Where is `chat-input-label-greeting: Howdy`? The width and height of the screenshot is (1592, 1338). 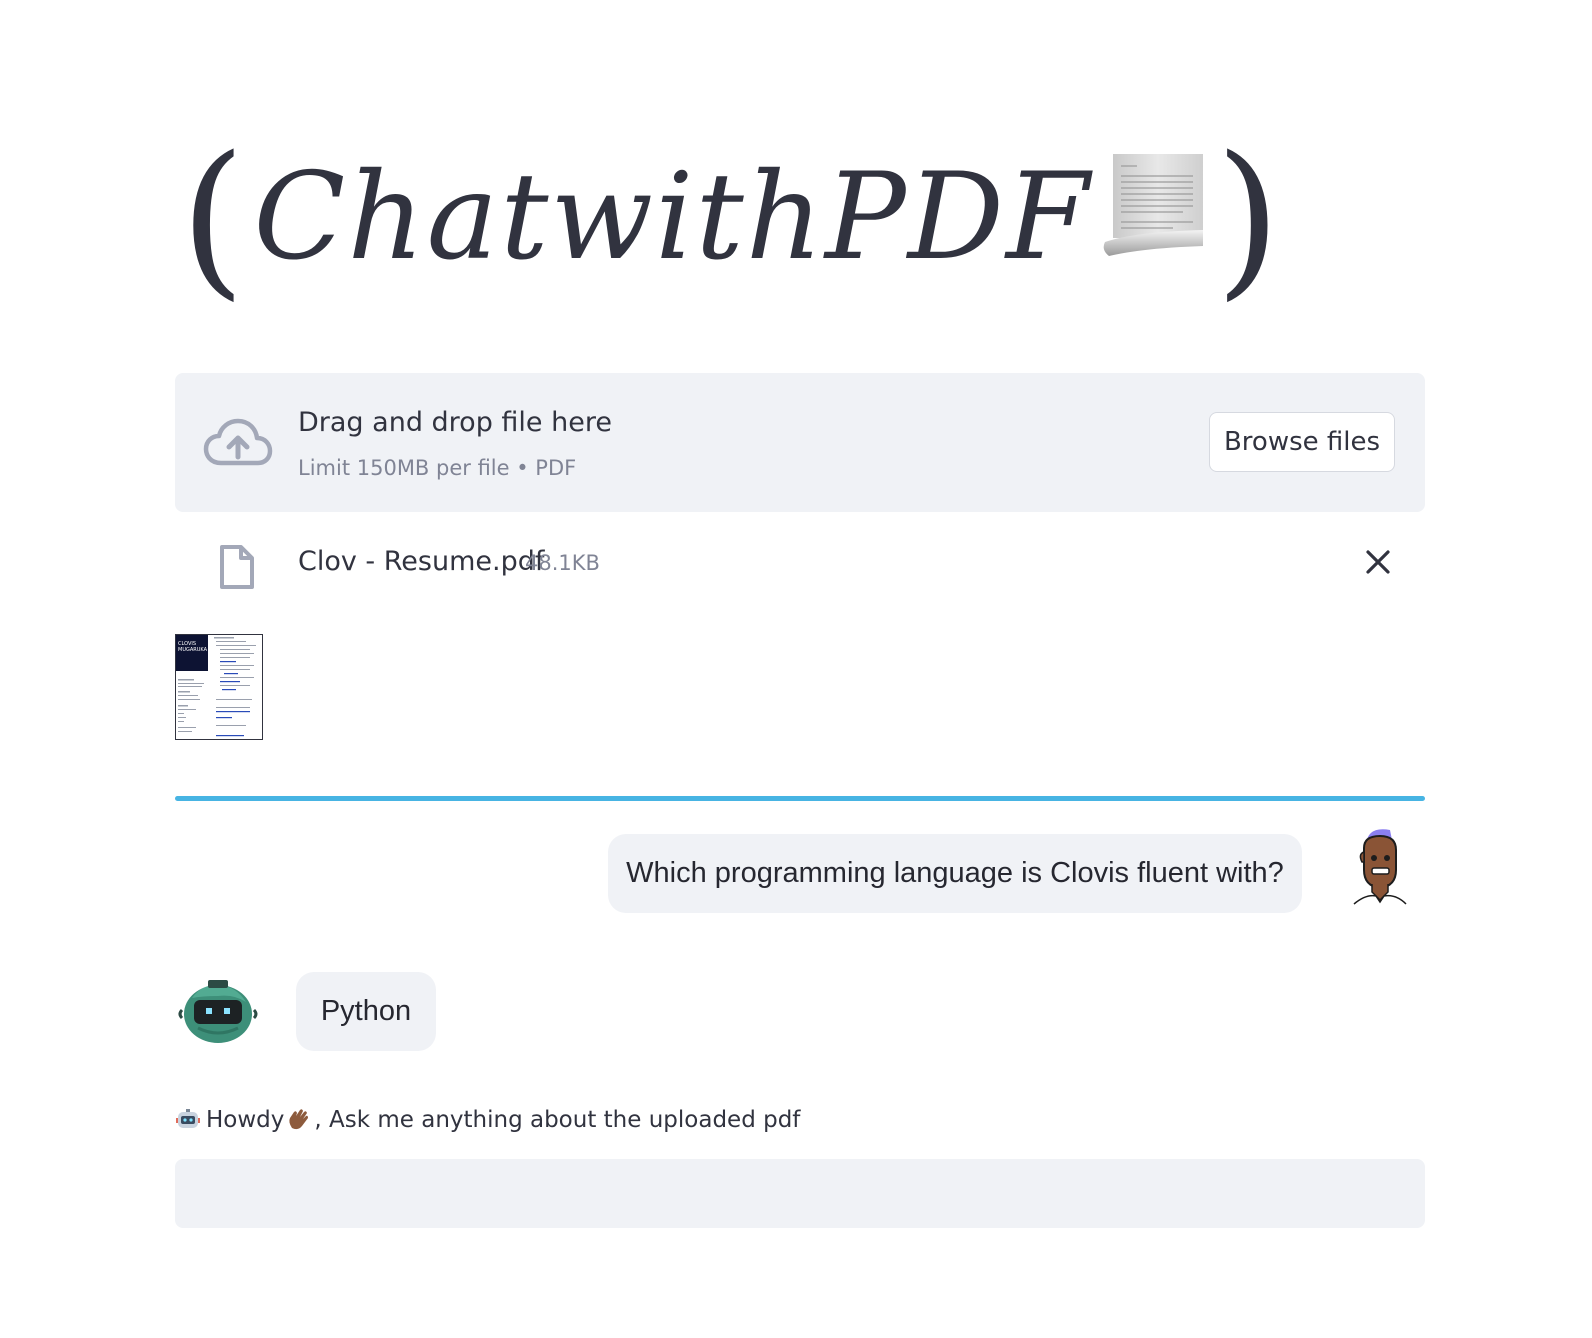
chat-input-label-greeting: Howdy is located at coordinates (245, 1120).